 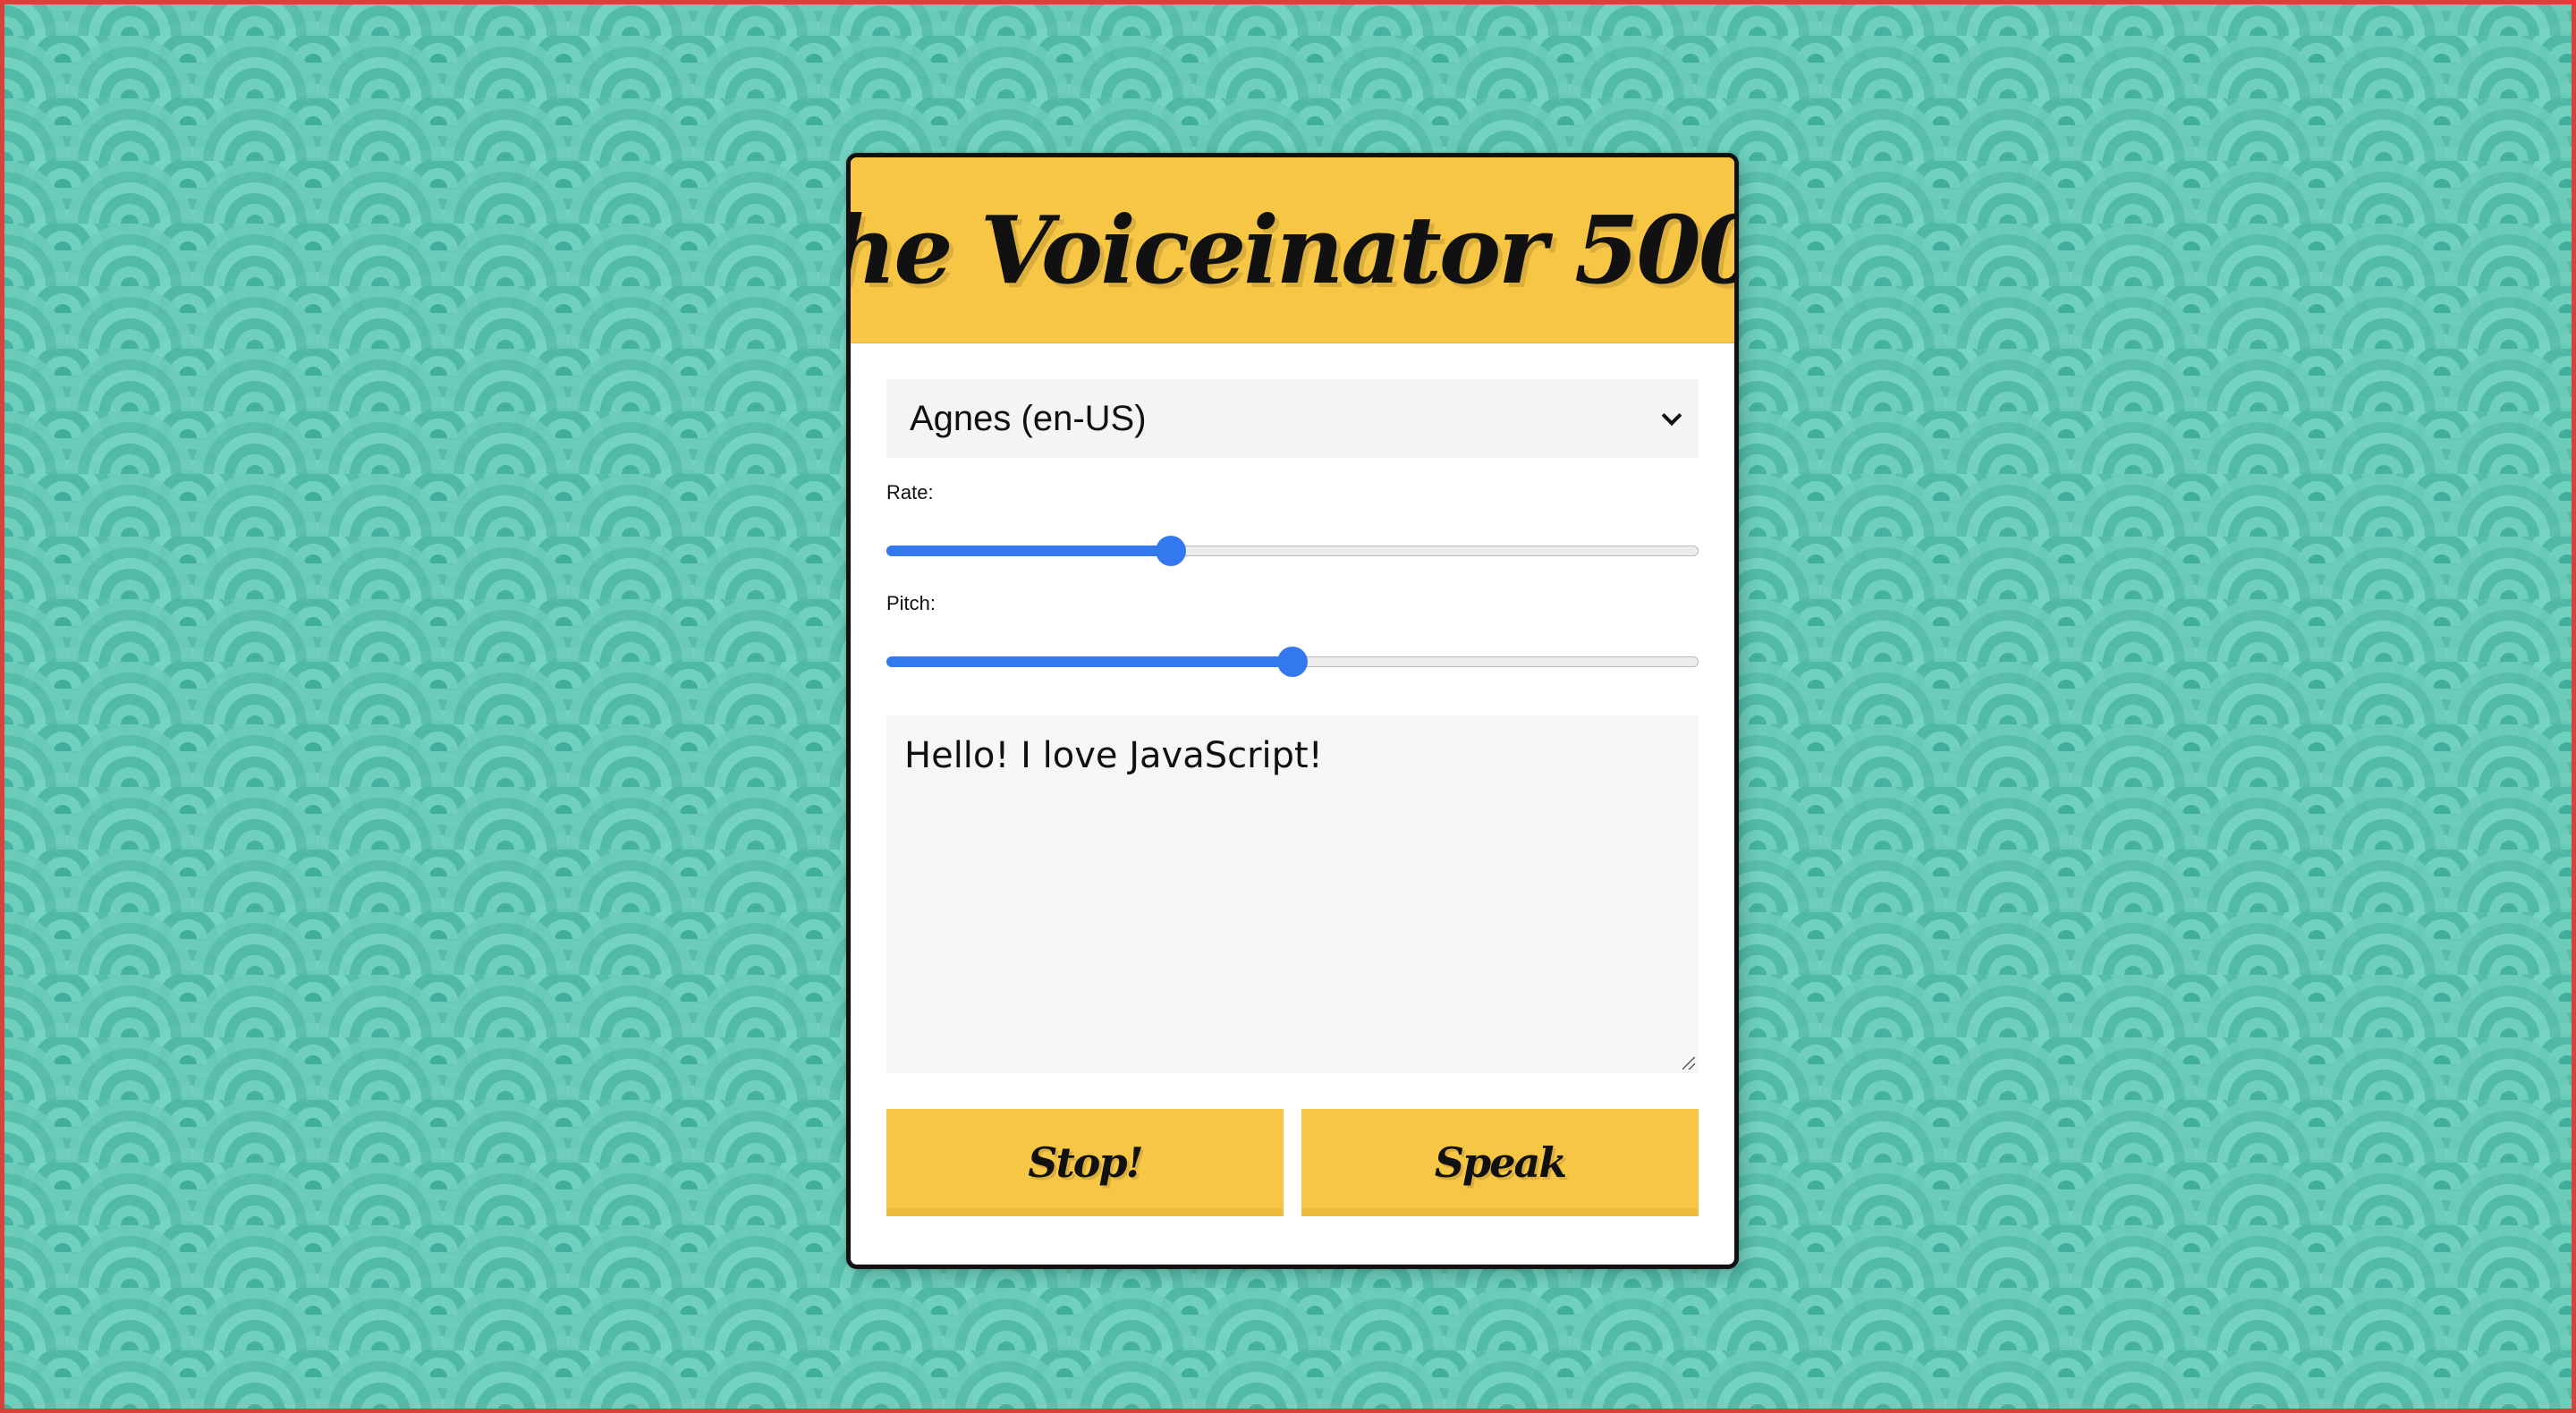 I want to click on pitch-slider, so click(x=1292, y=662).